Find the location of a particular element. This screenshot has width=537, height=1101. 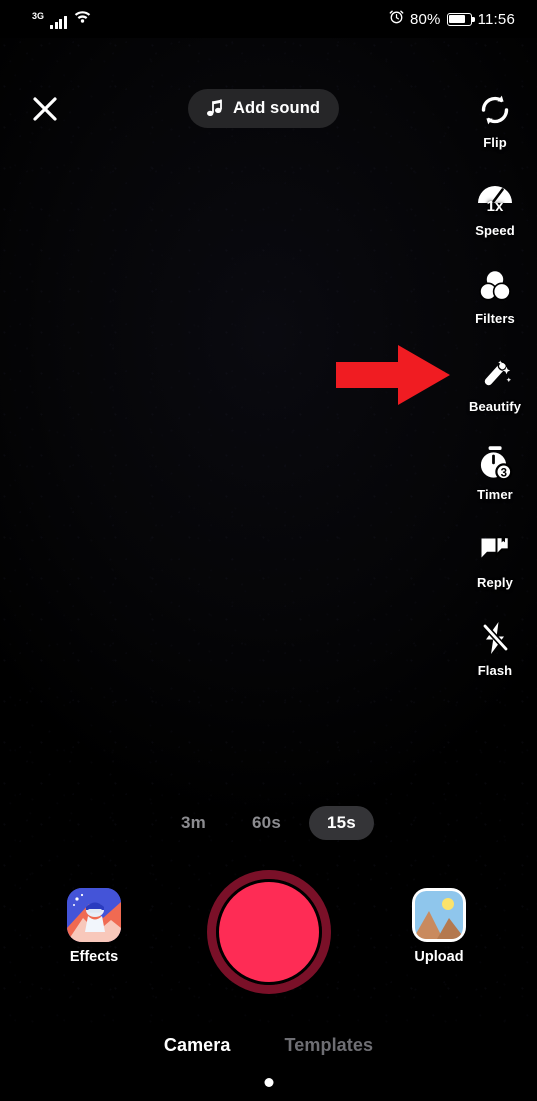

sidebar-label-flip: Flip is located at coordinates (495, 142).